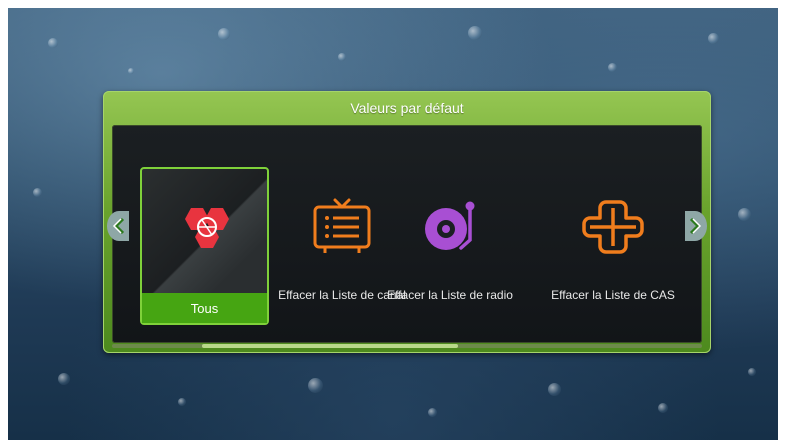 The height and width of the screenshot is (446, 786). I want to click on tv-list-icon, so click(342, 225).